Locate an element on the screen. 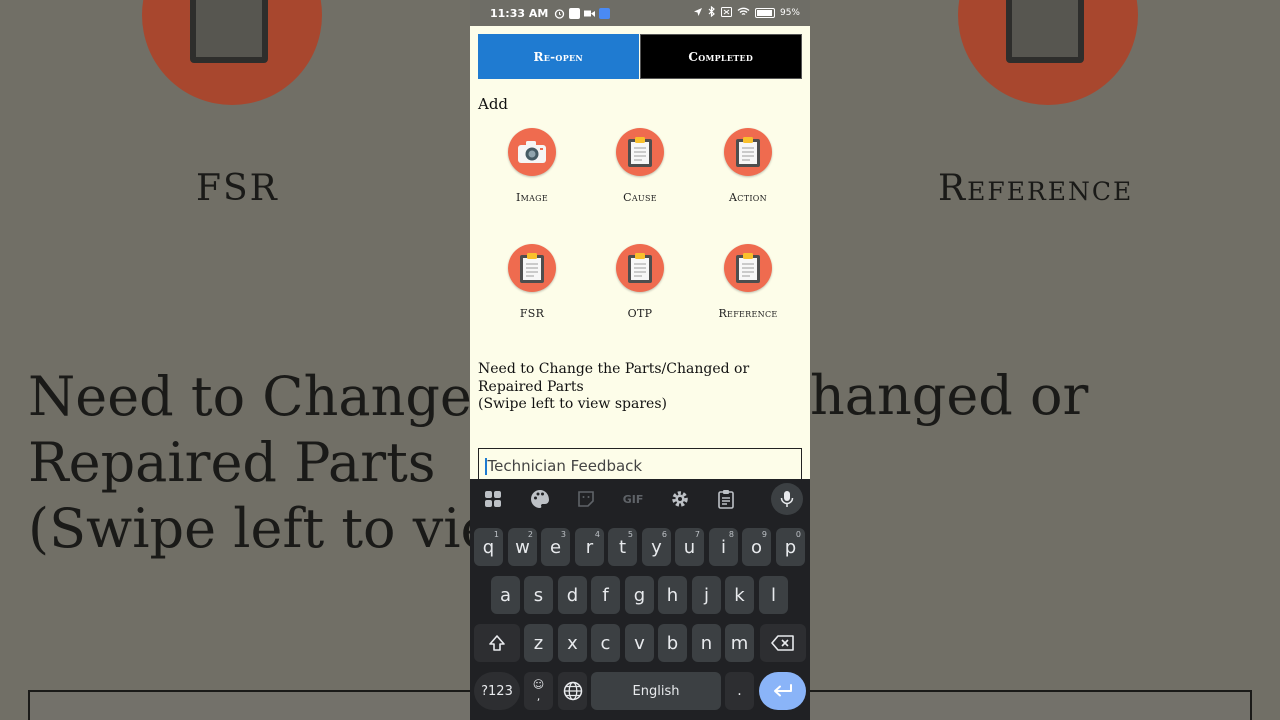 This screenshot has height=720, width=1280. keyboard: GIF q1 w2 e3 r4 t5 y6 u7 i8 o9 p0 a s d is located at coordinates (640, 599).